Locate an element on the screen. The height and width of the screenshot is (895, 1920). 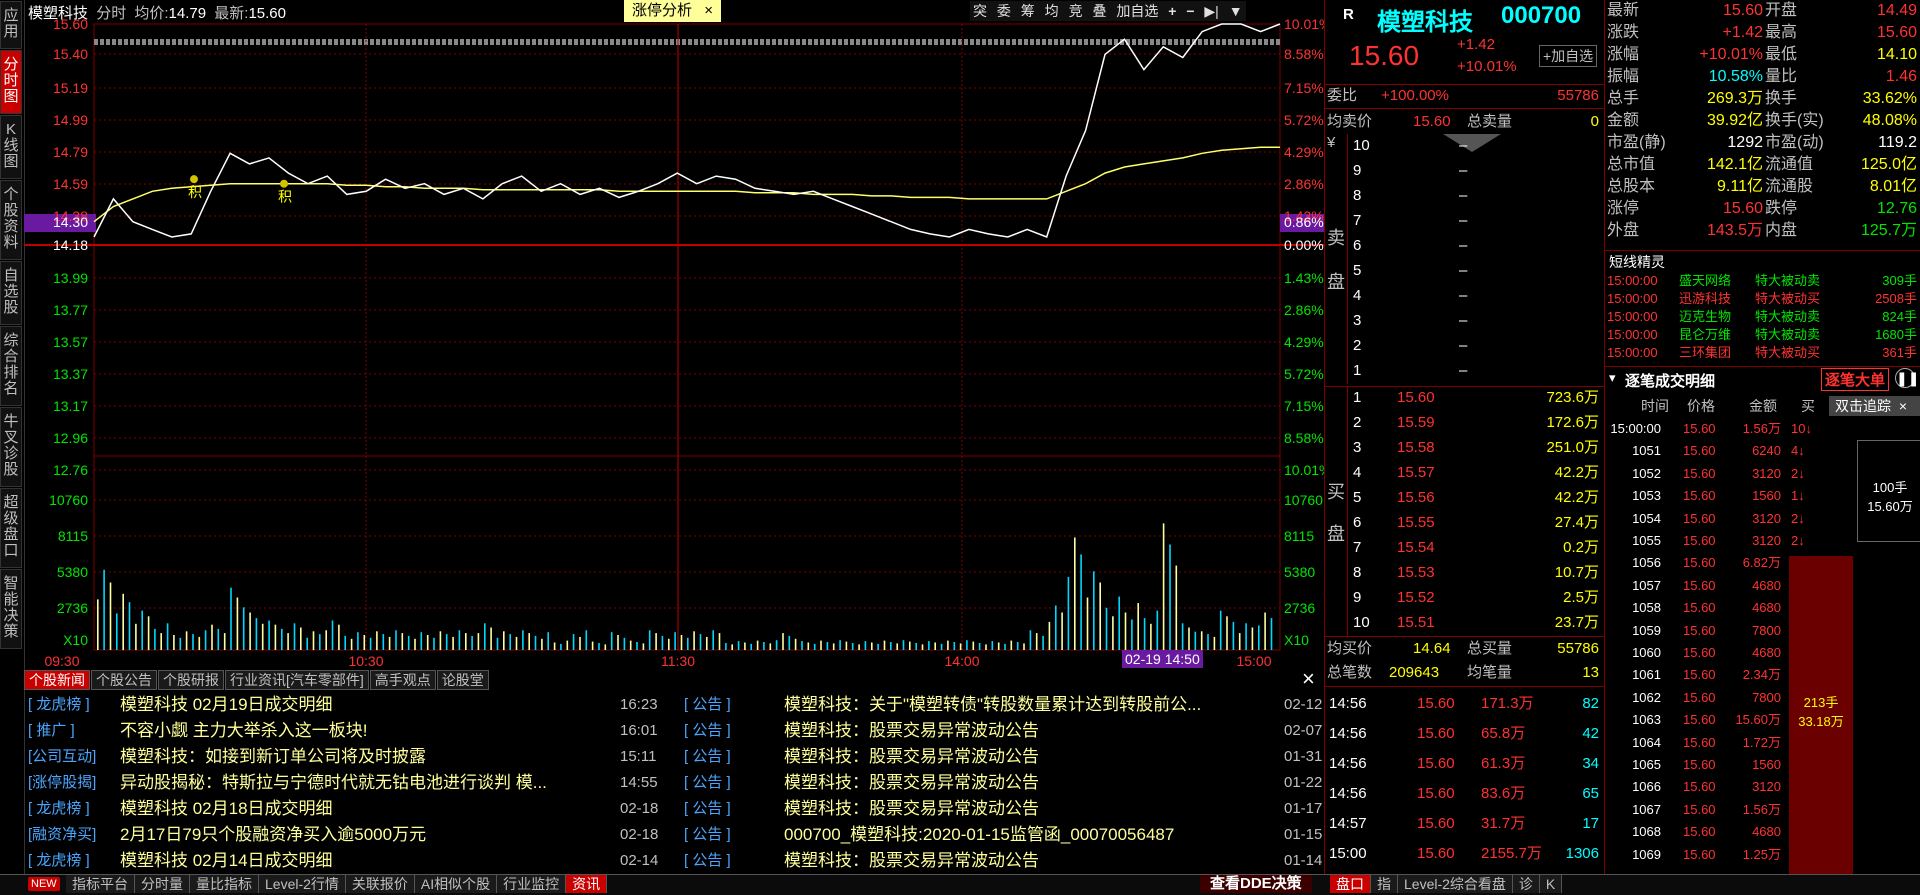
shortline-time: 15:00:00 is located at coordinates (1632, 298).